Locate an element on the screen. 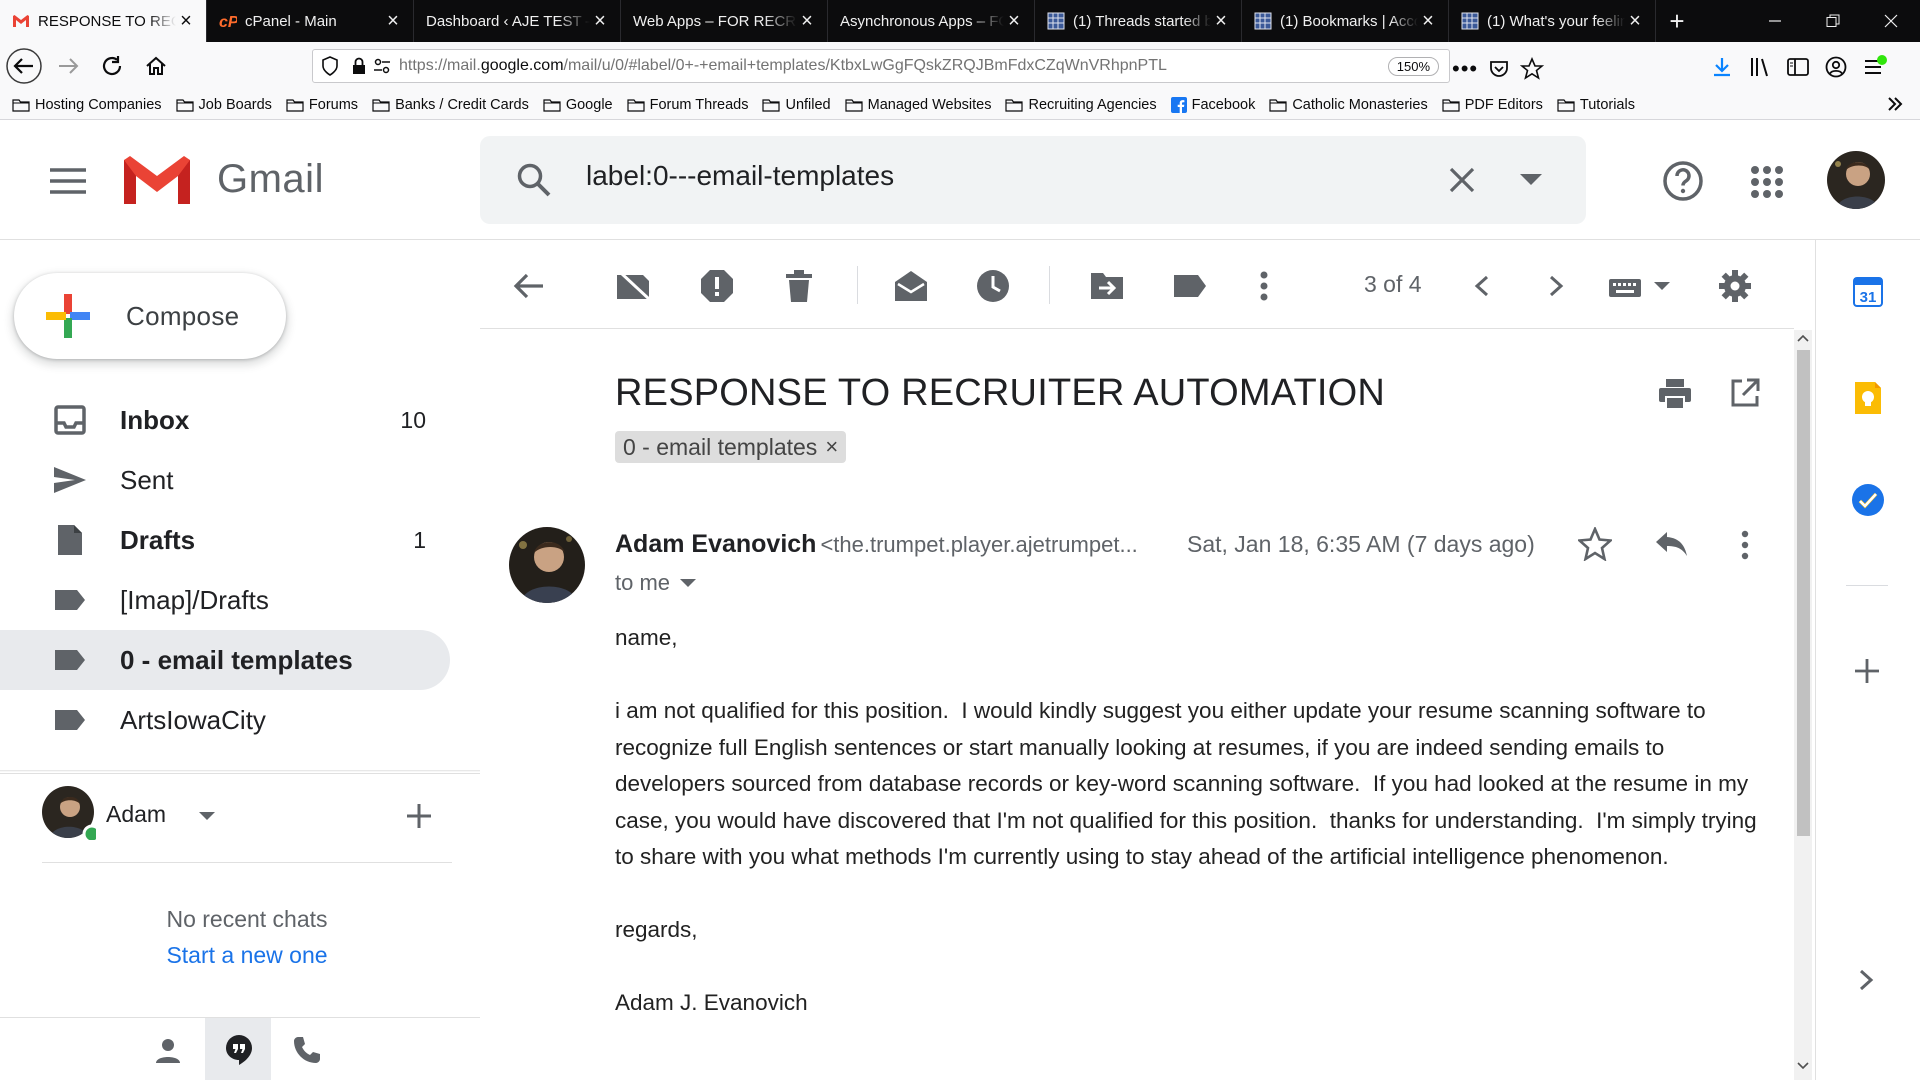 Image resolution: width=1920 pixels, height=1080 pixels. reload-button is located at coordinates (112, 66).